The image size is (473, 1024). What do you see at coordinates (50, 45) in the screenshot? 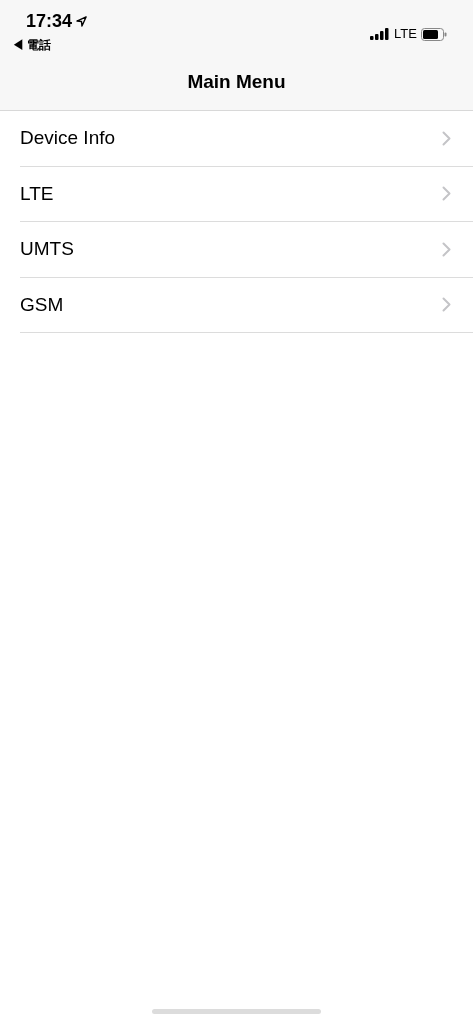
I see `back-to-app-link: ◀ 電話` at bounding box center [50, 45].